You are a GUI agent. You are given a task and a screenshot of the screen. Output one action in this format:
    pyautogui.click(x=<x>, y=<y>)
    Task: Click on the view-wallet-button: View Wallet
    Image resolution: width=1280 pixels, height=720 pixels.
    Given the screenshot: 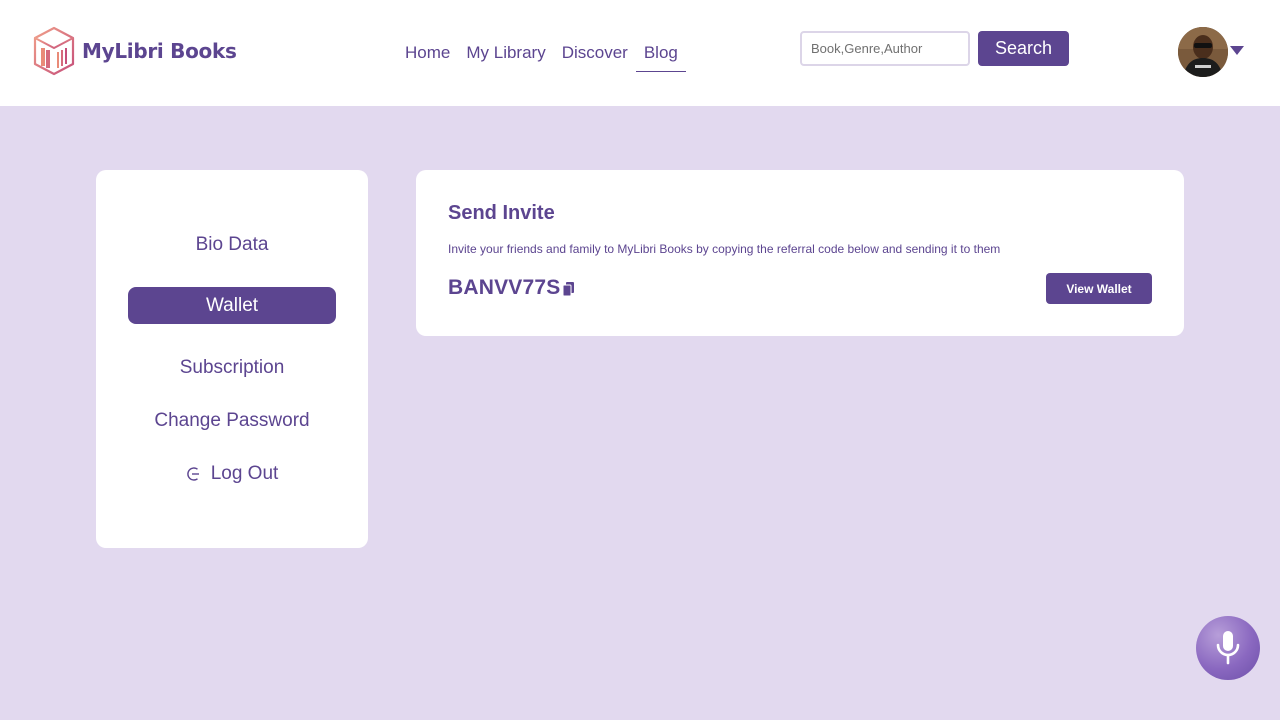 What is the action you would take?
    pyautogui.click(x=1099, y=288)
    